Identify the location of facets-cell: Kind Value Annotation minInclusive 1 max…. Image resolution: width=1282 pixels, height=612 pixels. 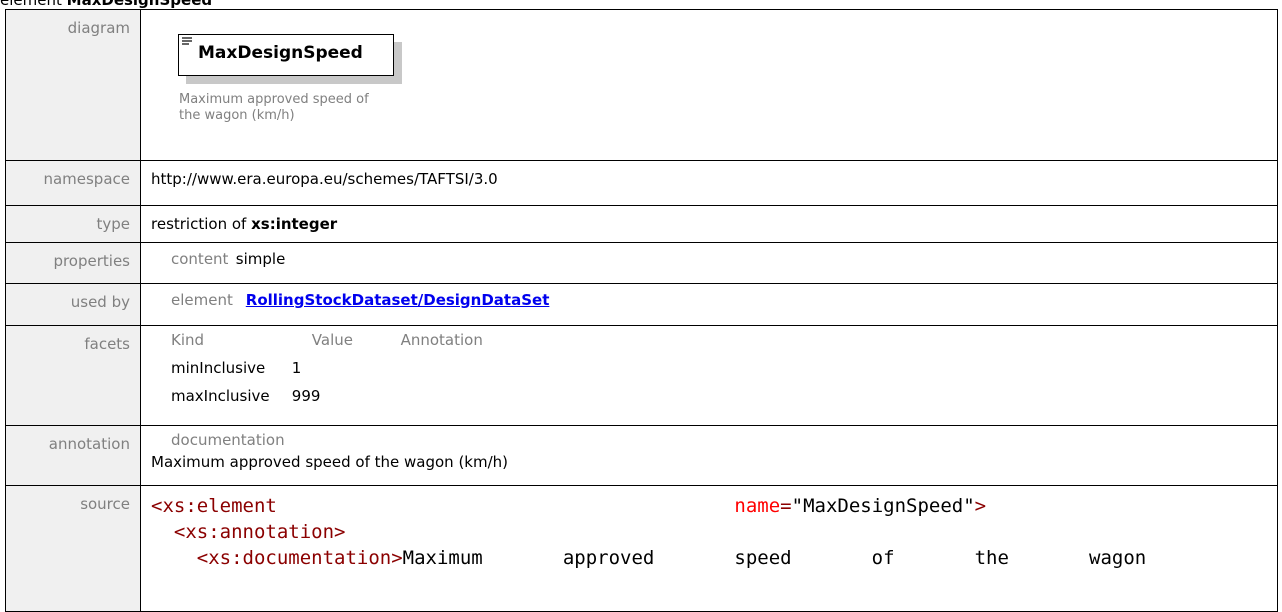
(709, 375).